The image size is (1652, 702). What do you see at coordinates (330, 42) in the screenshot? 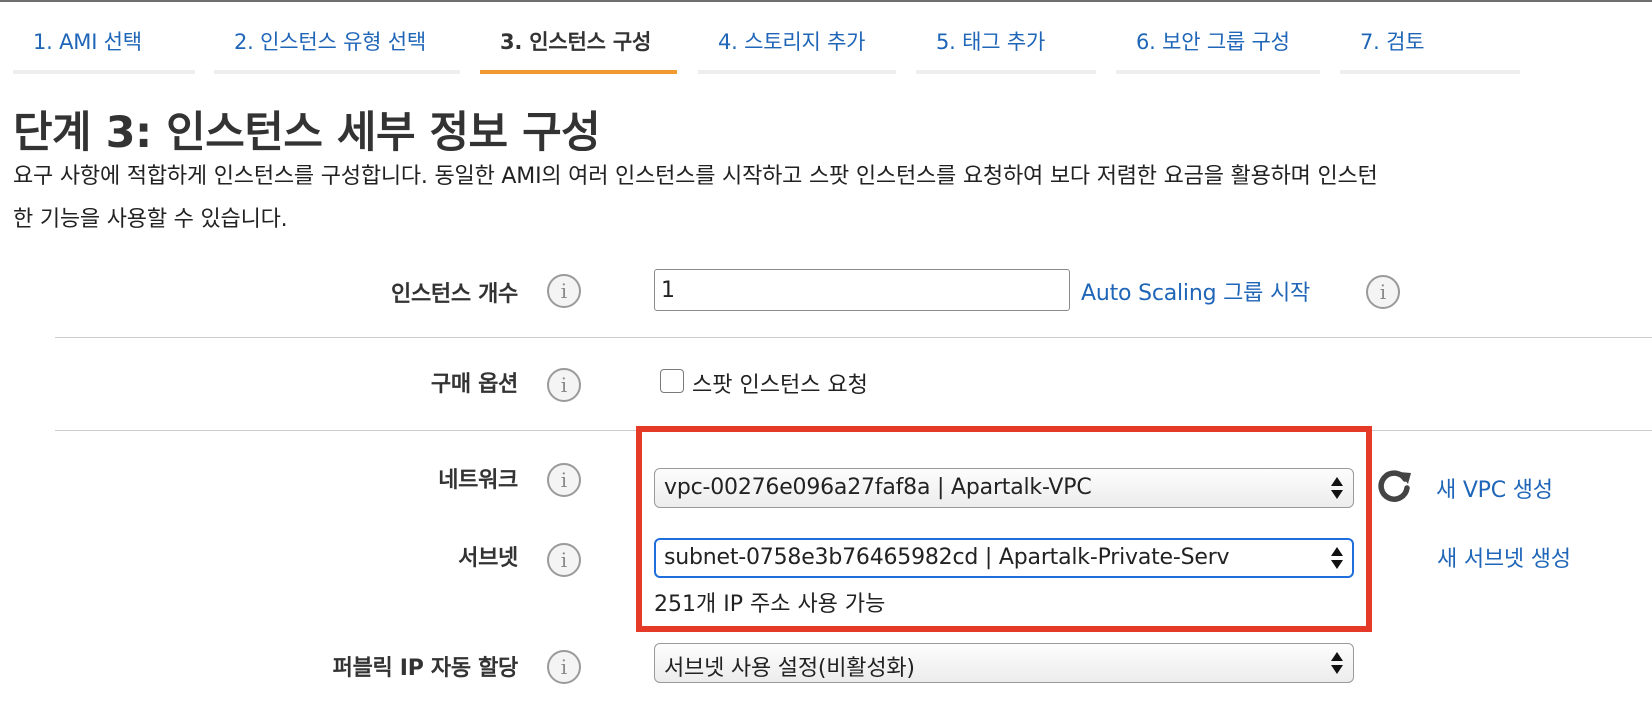
I see `tab-label: 2. 인스턴스 유형 선택` at bounding box center [330, 42].